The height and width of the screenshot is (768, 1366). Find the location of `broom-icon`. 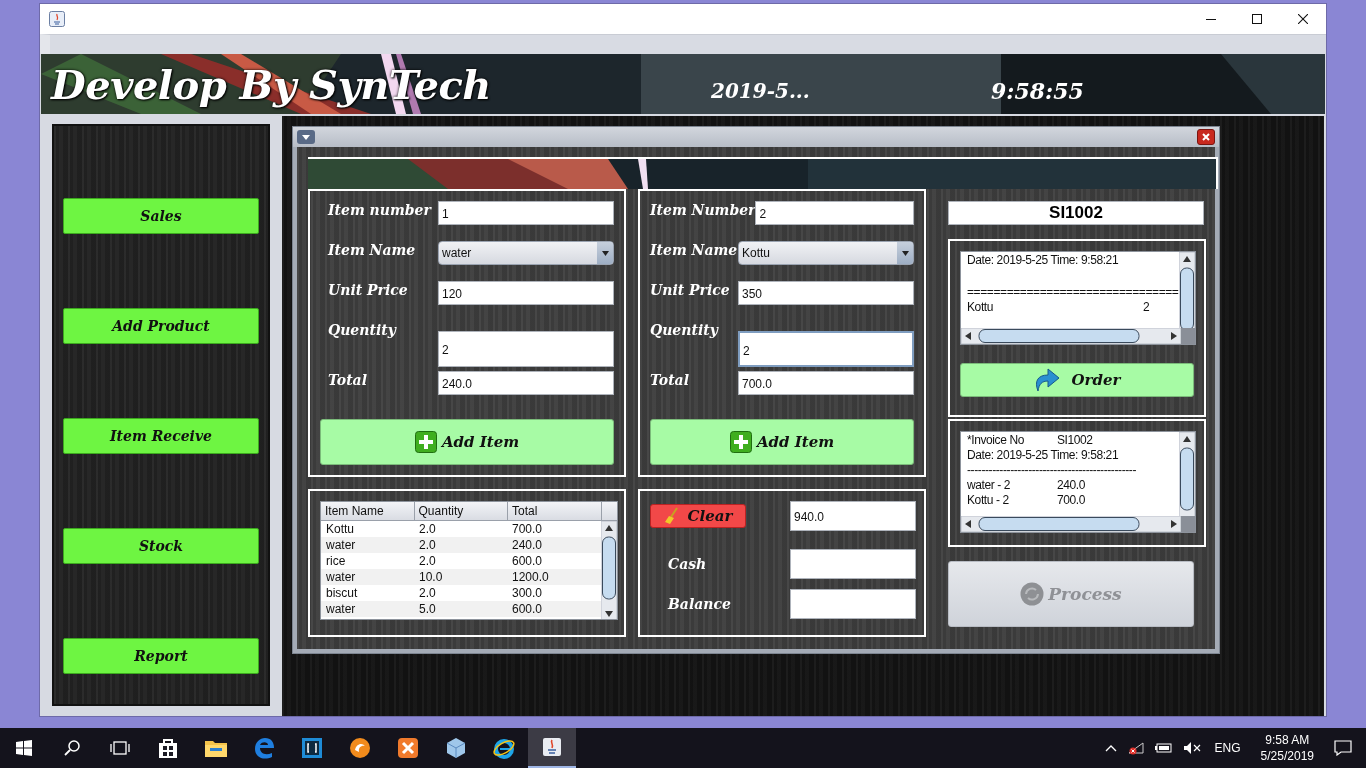

broom-icon is located at coordinates (671, 516).